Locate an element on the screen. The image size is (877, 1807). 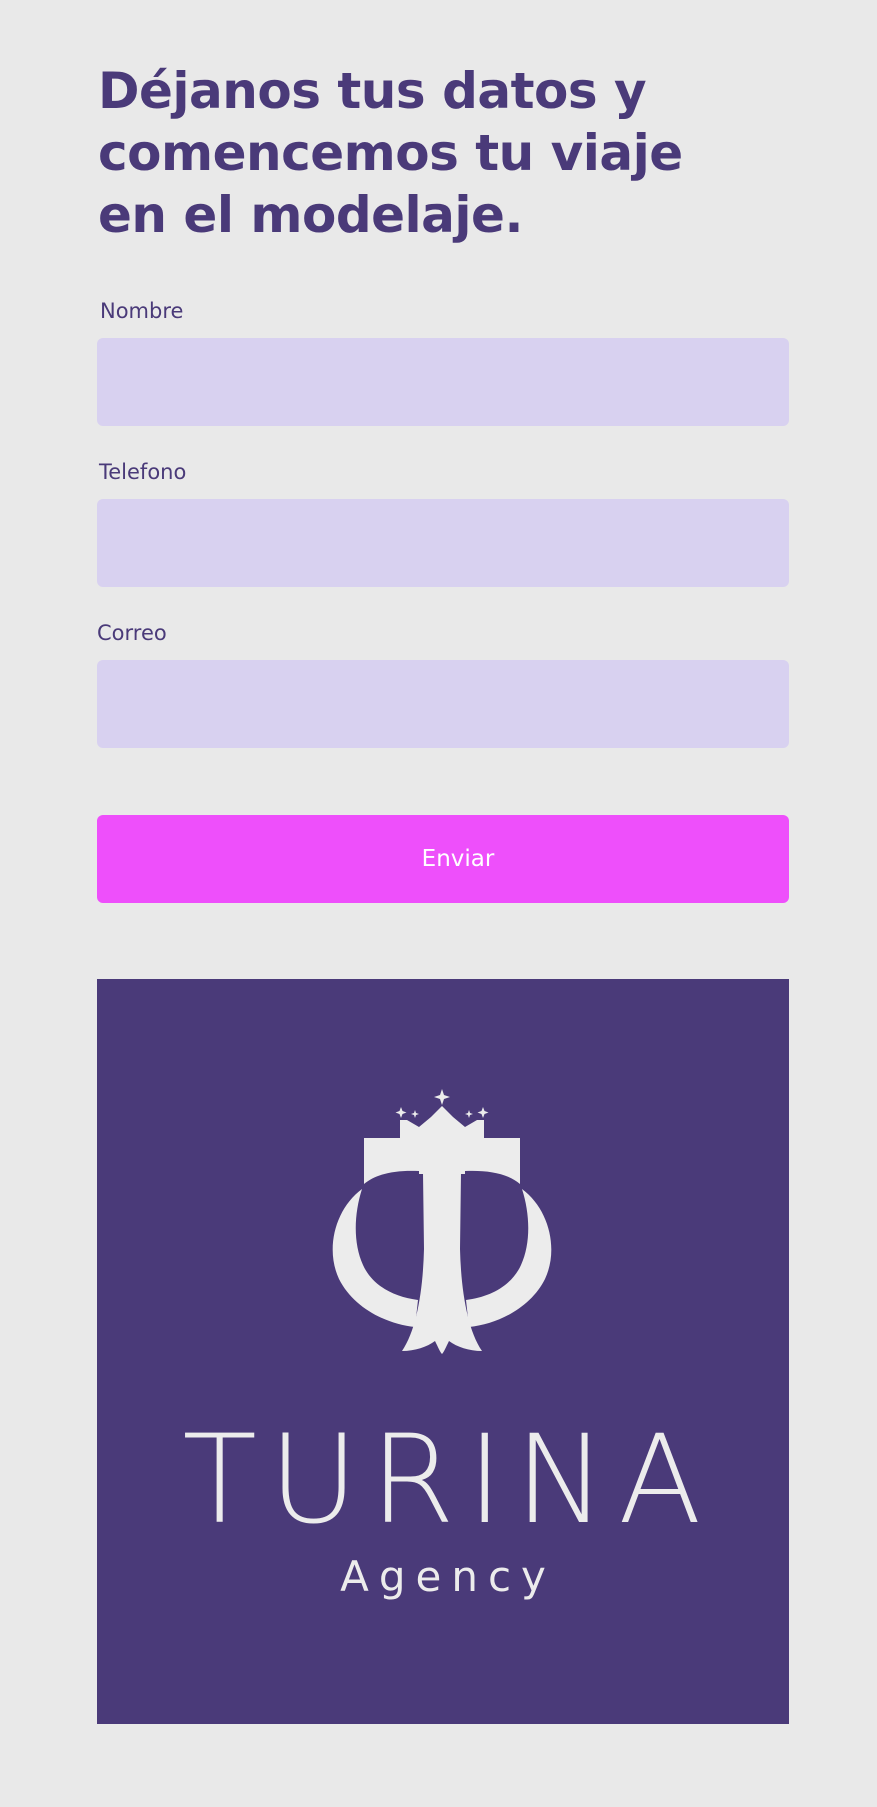
crowned-t-emblem-icon is located at coordinates (442, 1221).